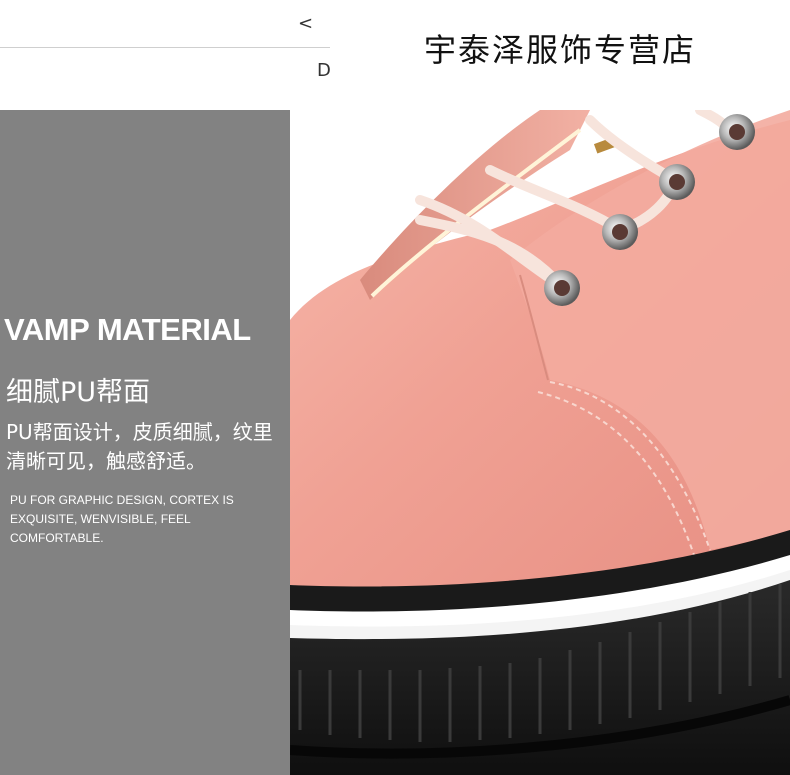 This screenshot has height=775, width=790. I want to click on shop-name: 宇泰泽服饰专营店, so click(559, 50).